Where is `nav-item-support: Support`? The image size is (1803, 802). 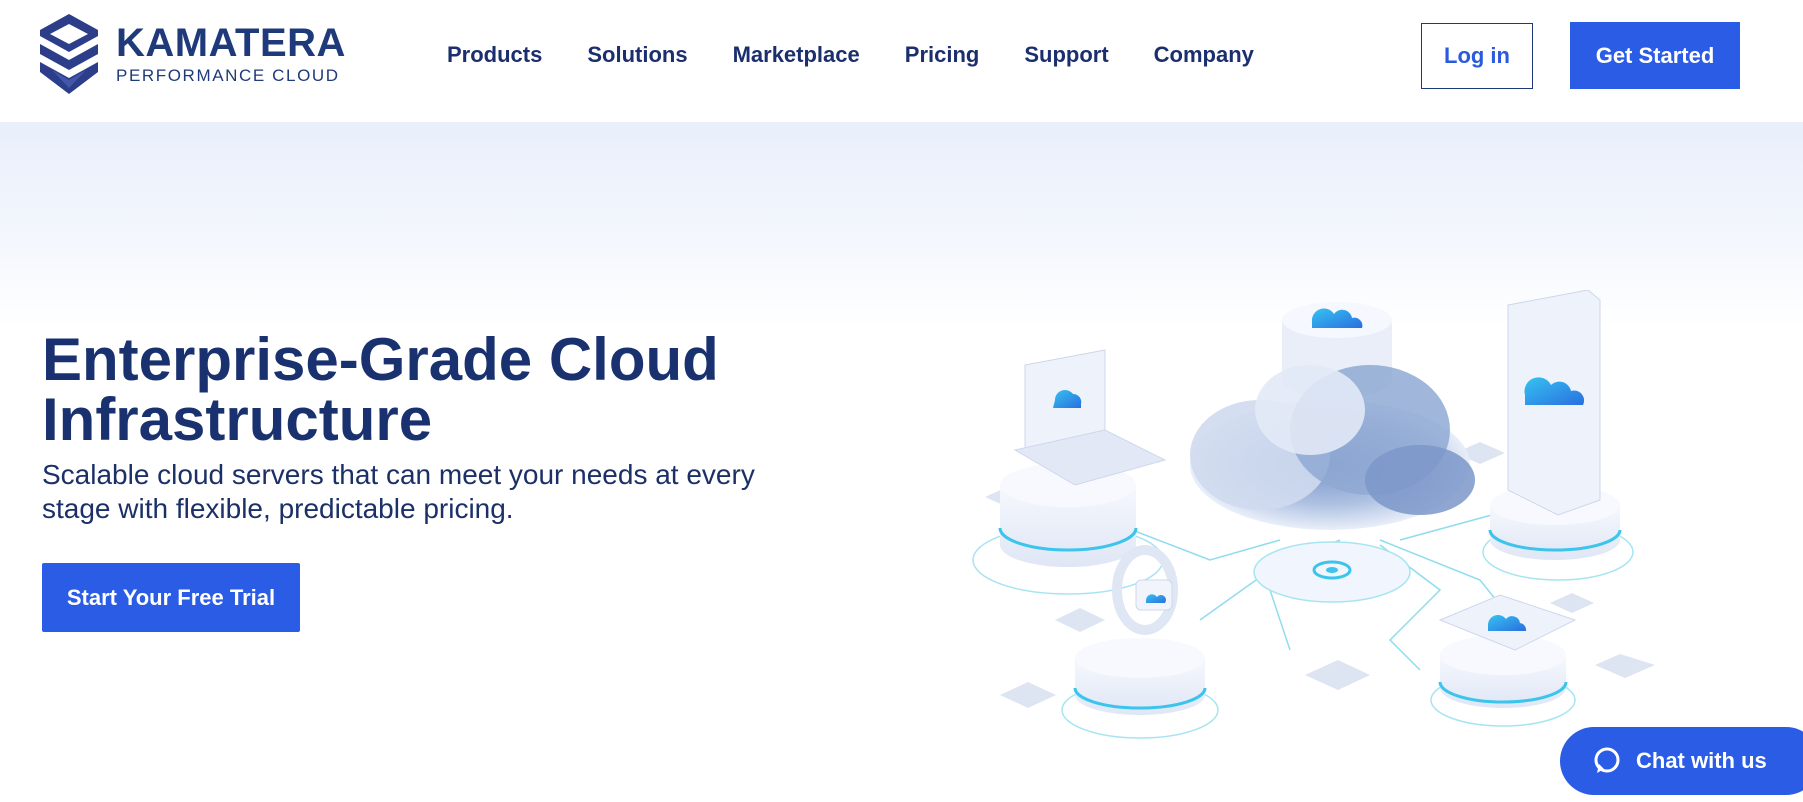 nav-item-support: Support is located at coordinates (1066, 55).